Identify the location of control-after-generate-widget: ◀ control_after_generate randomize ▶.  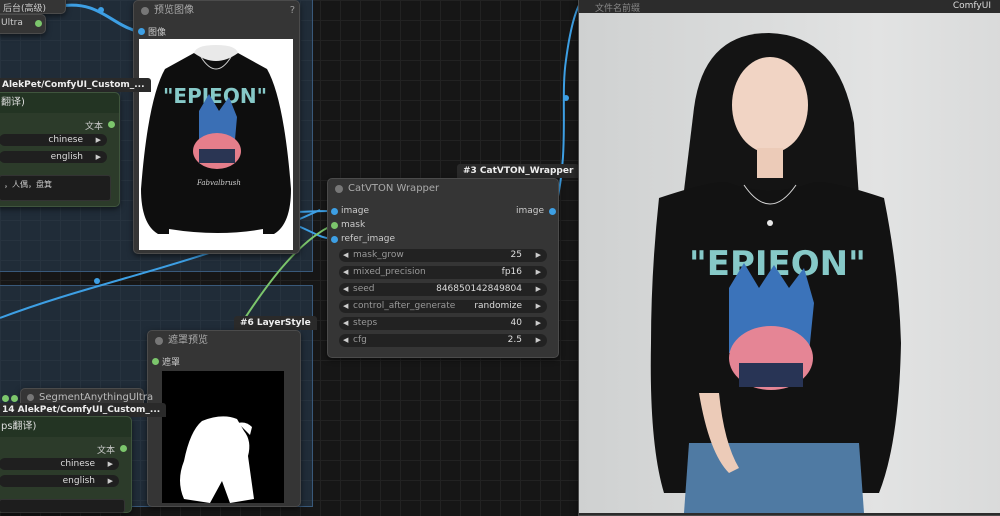
(443, 306).